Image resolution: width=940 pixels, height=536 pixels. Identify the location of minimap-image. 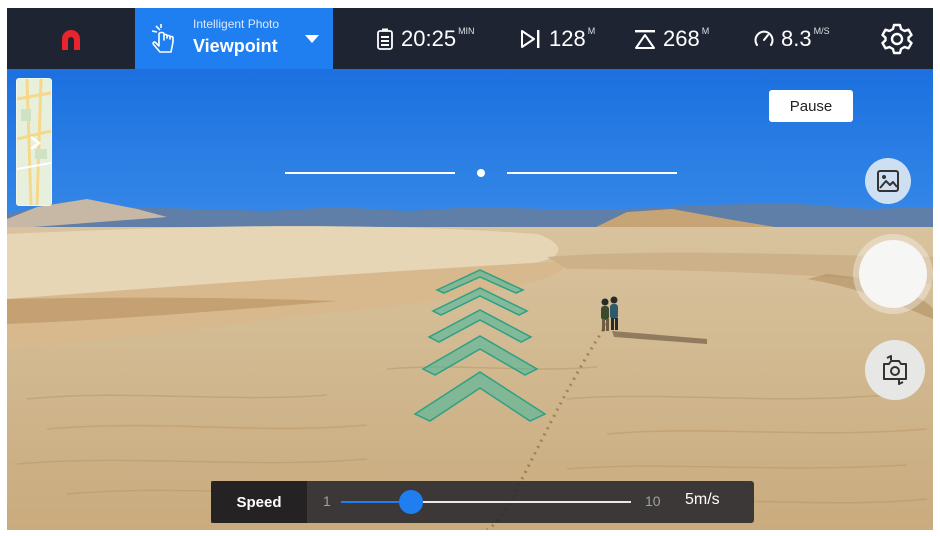
(34, 142).